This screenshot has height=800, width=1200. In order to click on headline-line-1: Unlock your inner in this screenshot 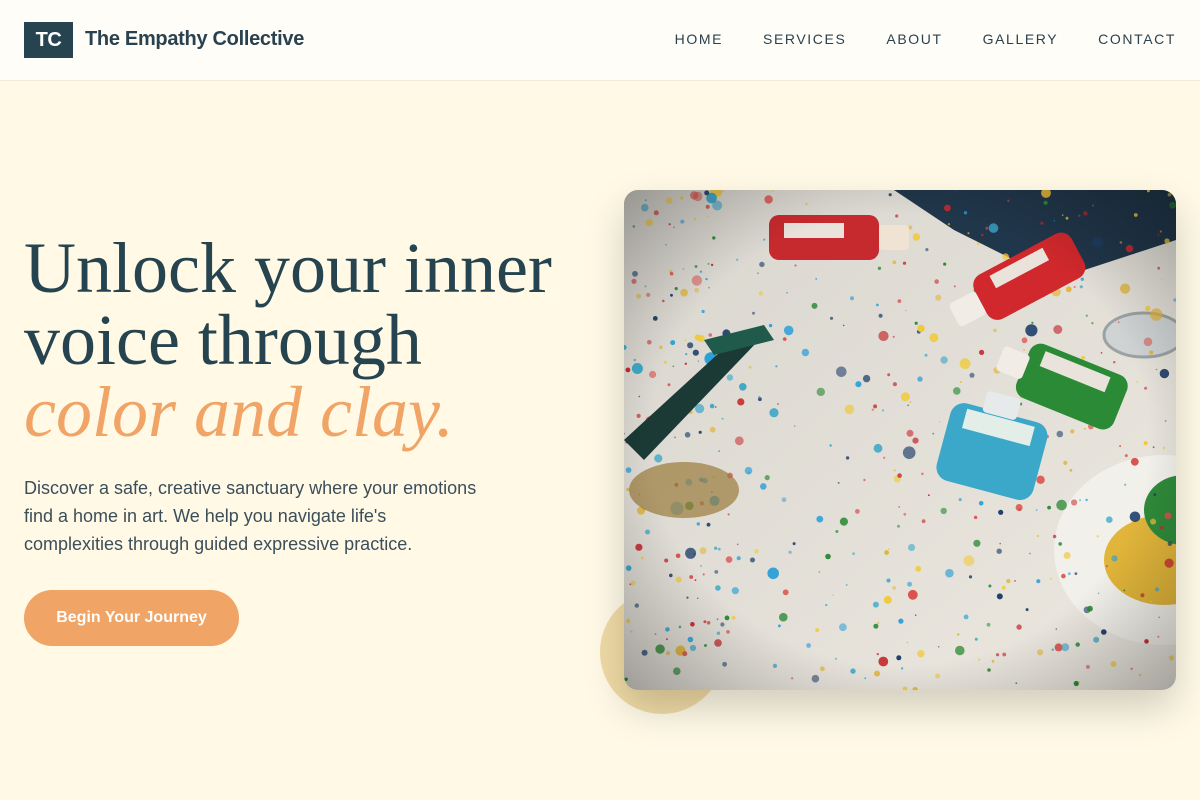, I will do `click(288, 268)`.